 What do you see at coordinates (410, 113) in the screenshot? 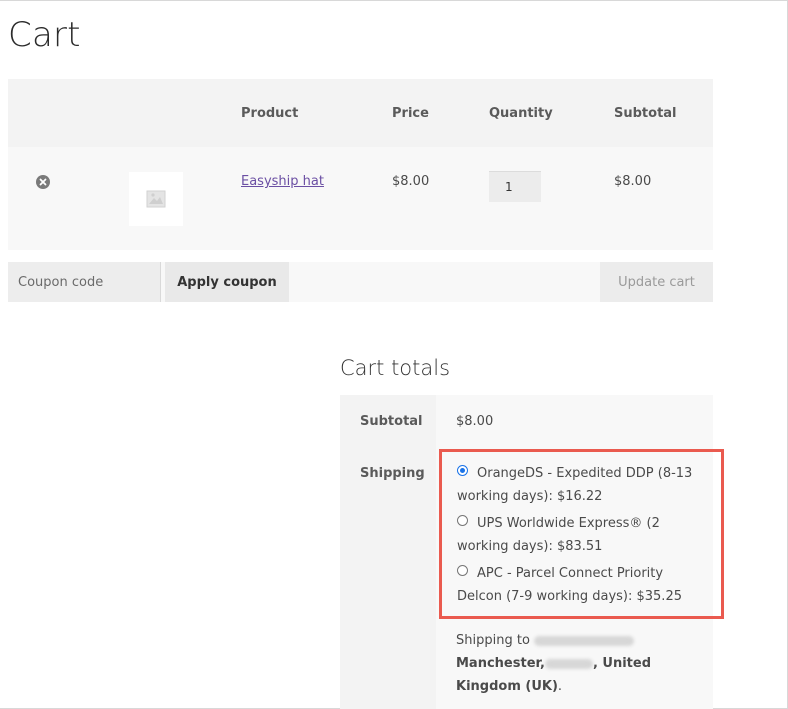
I see `header-price: Price` at bounding box center [410, 113].